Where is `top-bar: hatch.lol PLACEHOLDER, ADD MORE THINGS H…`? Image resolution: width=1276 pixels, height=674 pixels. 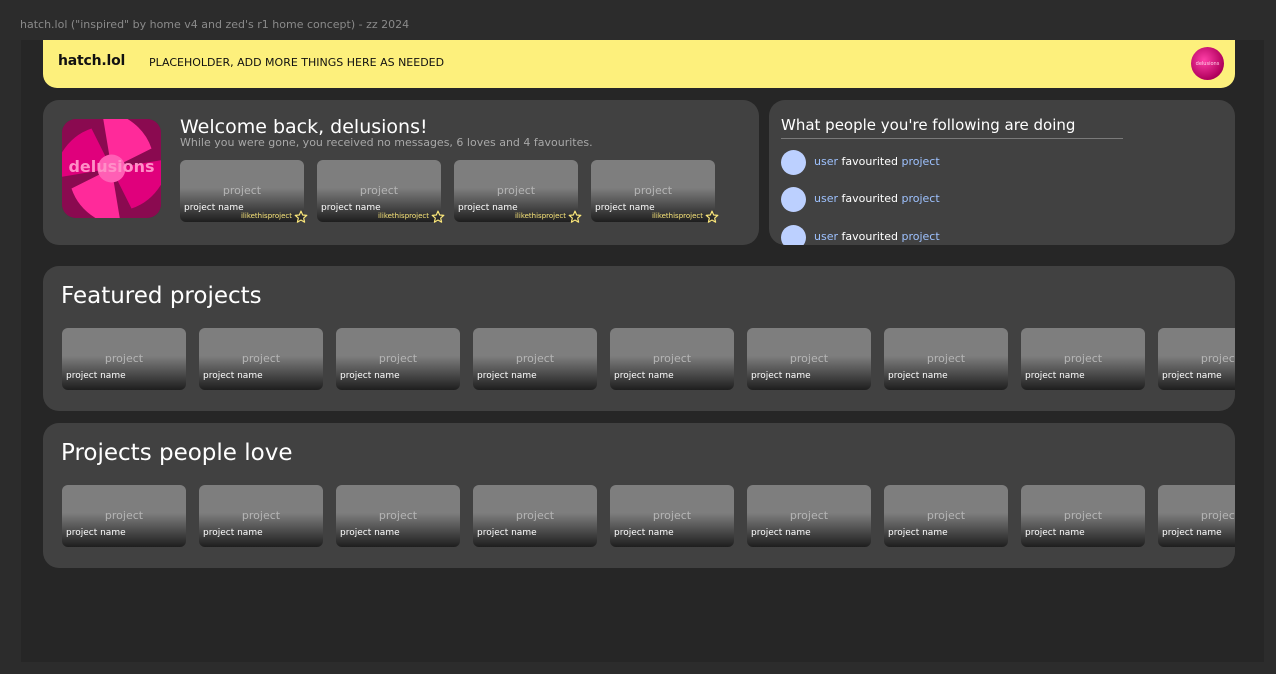 top-bar: hatch.lol PLACEHOLDER, ADD MORE THINGS H… is located at coordinates (639, 64).